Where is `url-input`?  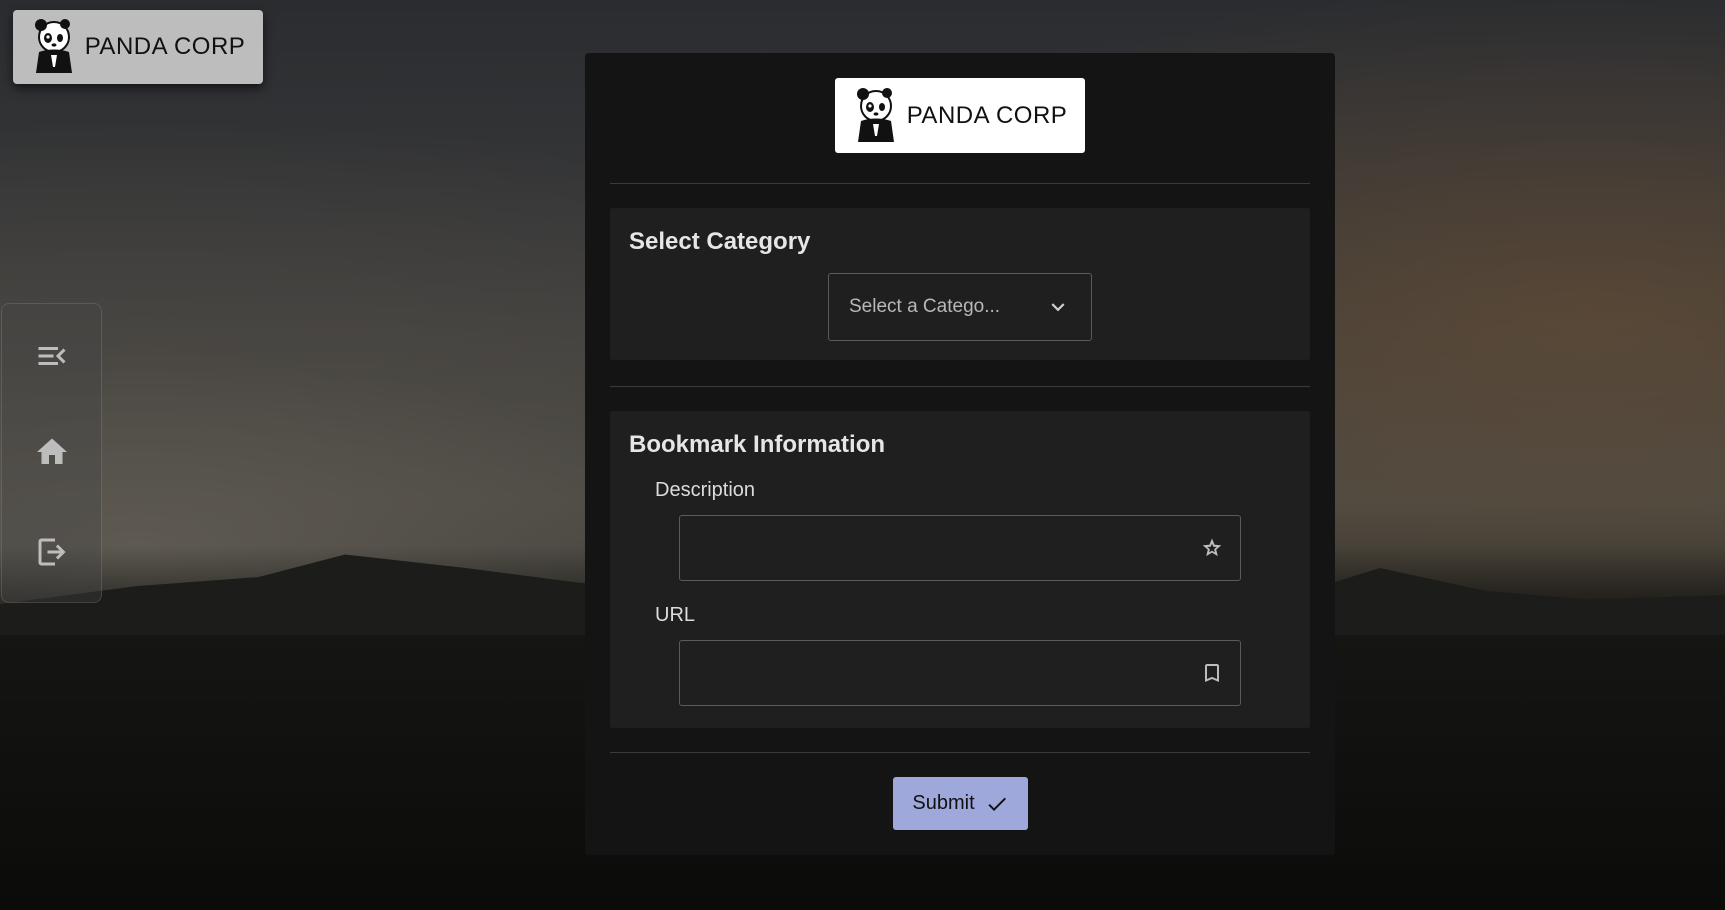 url-input is located at coordinates (947, 673).